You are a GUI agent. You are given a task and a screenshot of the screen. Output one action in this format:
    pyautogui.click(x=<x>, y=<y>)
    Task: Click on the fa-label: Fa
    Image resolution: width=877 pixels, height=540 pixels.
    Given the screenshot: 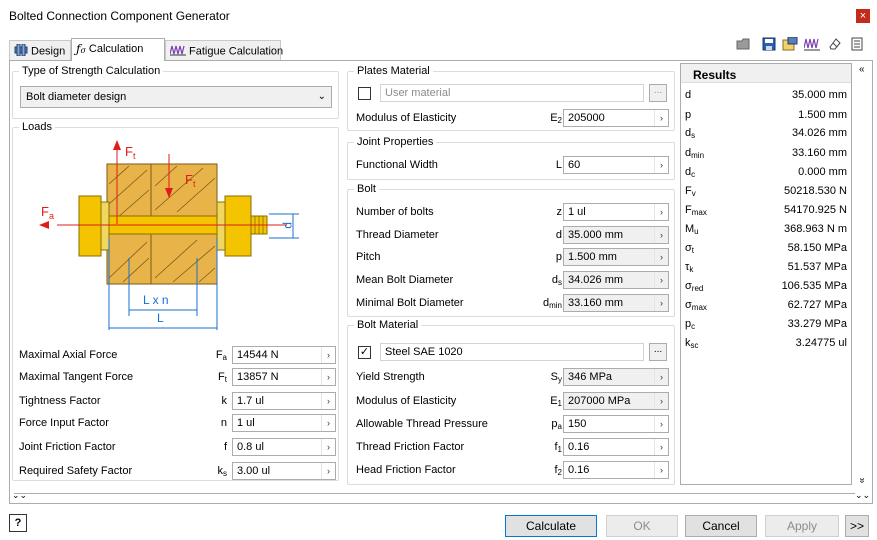 What is the action you would take?
    pyautogui.click(x=47, y=212)
    